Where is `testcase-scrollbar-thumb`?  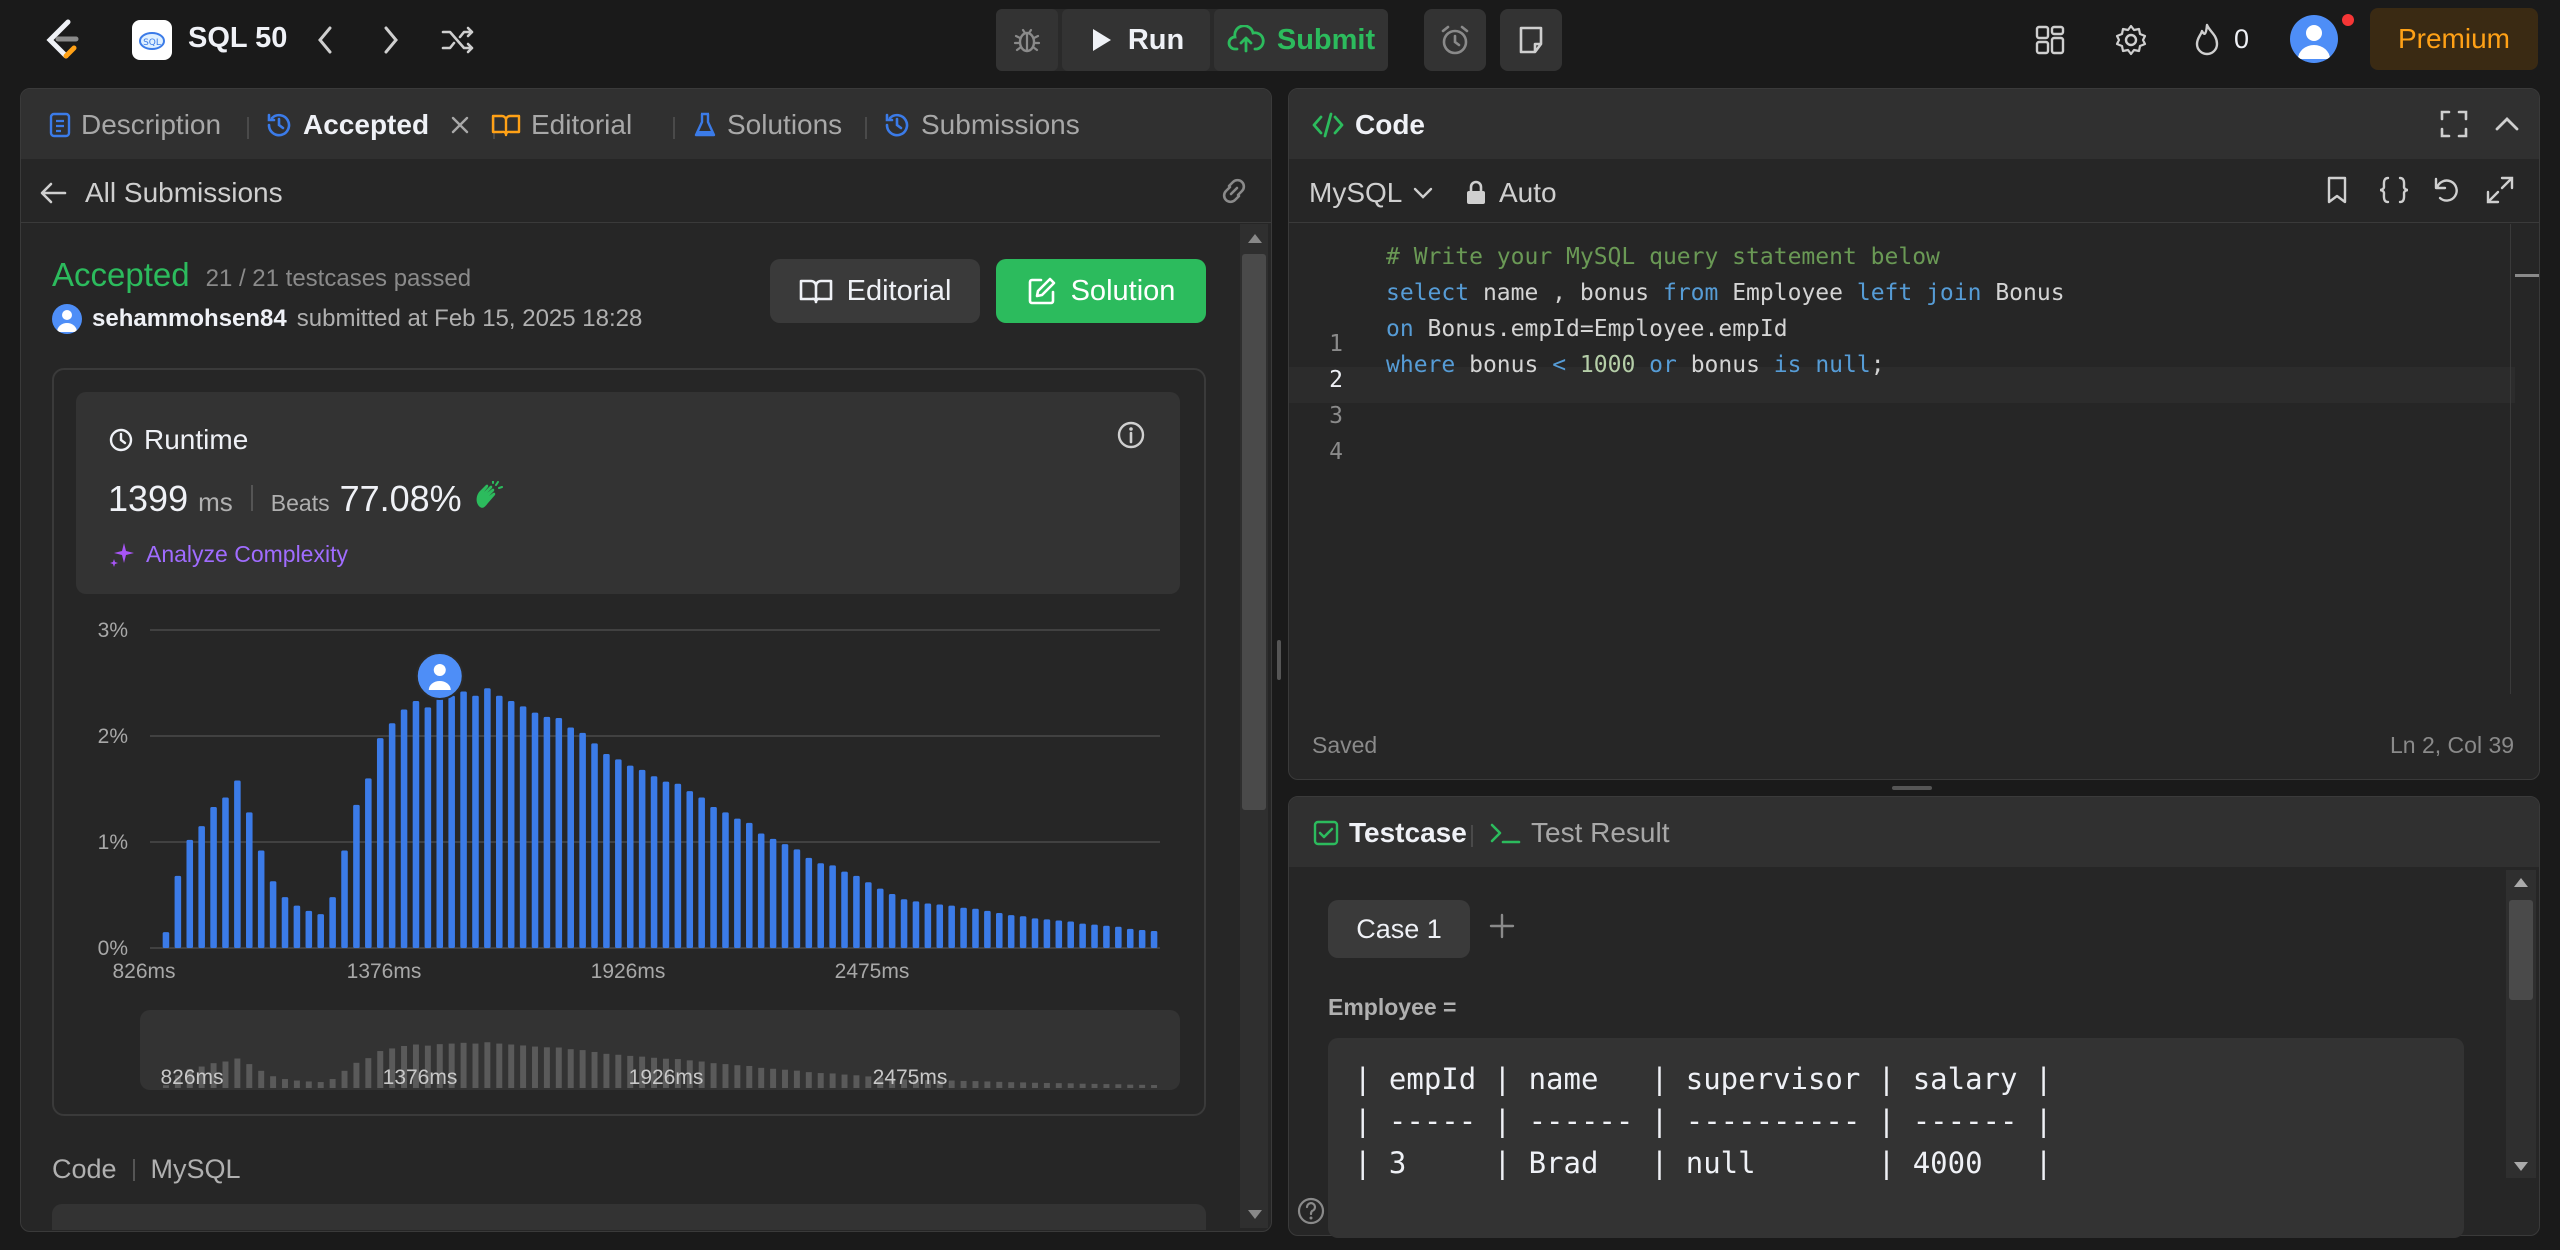 testcase-scrollbar-thumb is located at coordinates (2521, 950).